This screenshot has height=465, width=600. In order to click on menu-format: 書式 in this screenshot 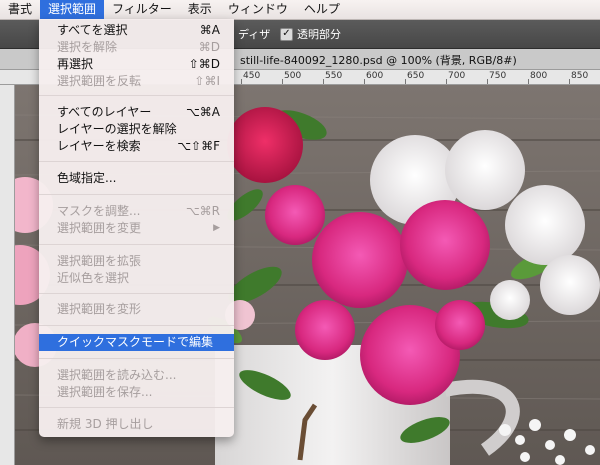, I will do `click(20, 9)`.